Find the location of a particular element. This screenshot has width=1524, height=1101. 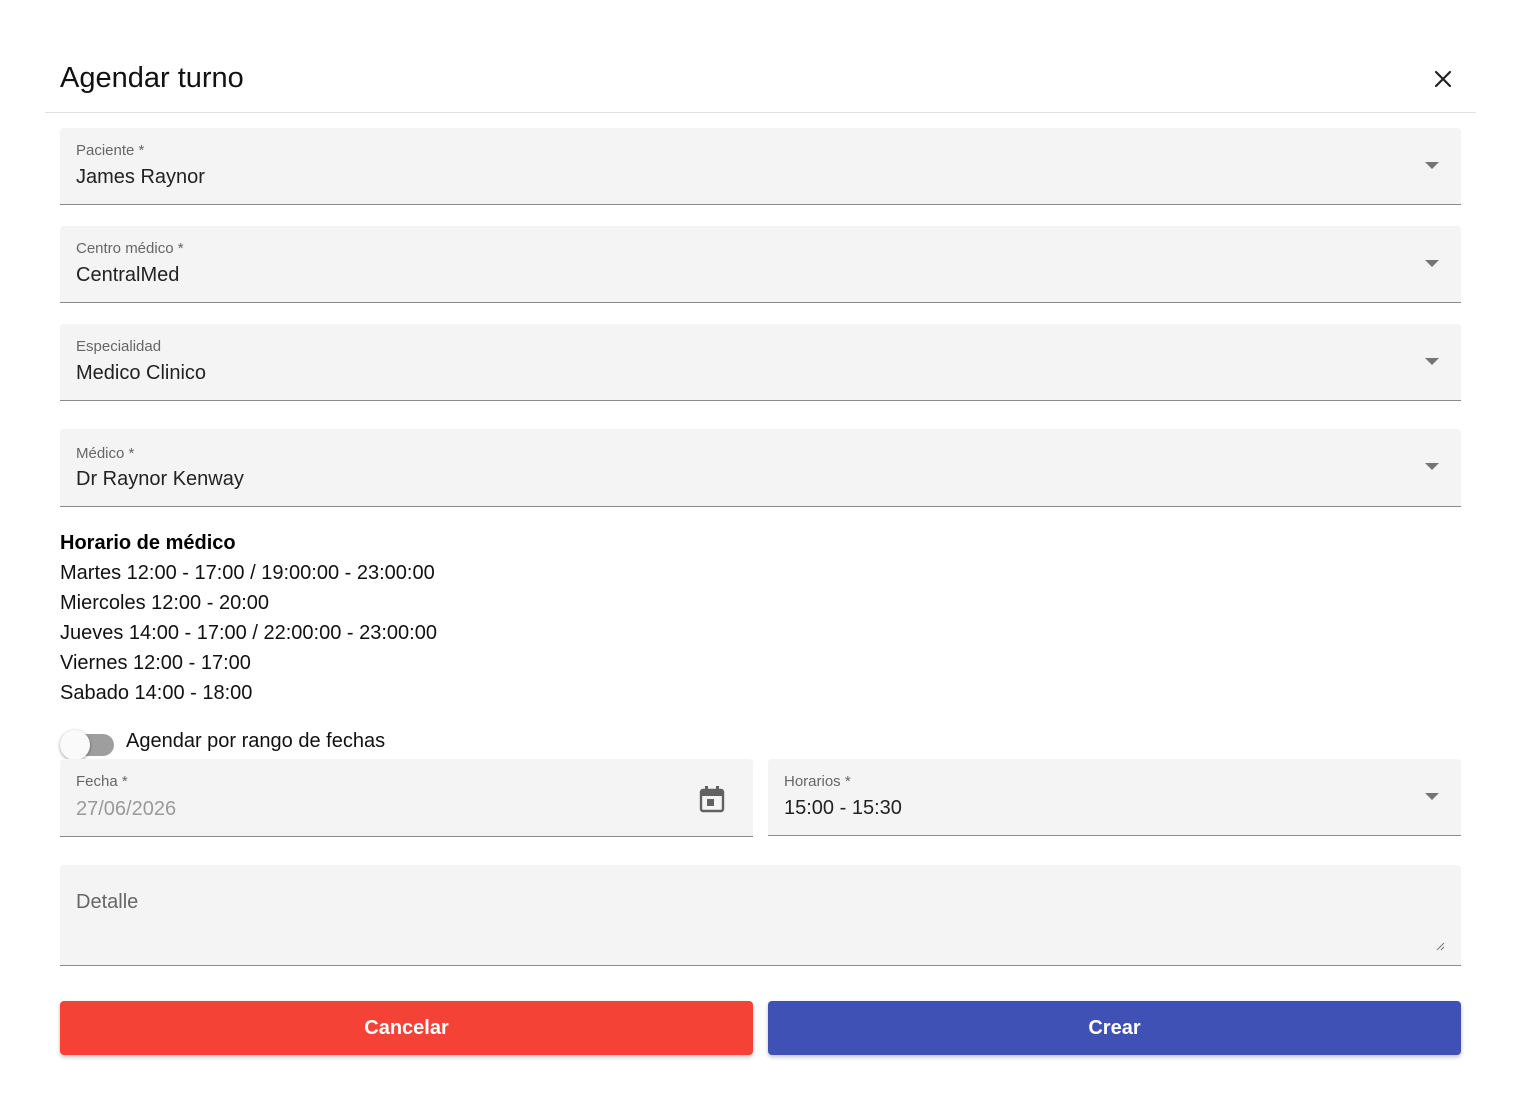

specialty-value: Medico Clinico is located at coordinates (141, 373).